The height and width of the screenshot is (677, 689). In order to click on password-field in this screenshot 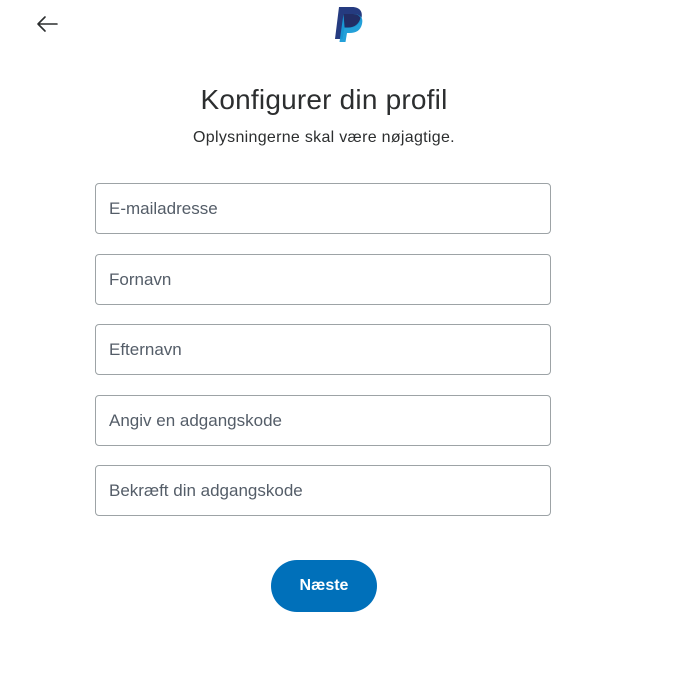, I will do `click(323, 420)`.